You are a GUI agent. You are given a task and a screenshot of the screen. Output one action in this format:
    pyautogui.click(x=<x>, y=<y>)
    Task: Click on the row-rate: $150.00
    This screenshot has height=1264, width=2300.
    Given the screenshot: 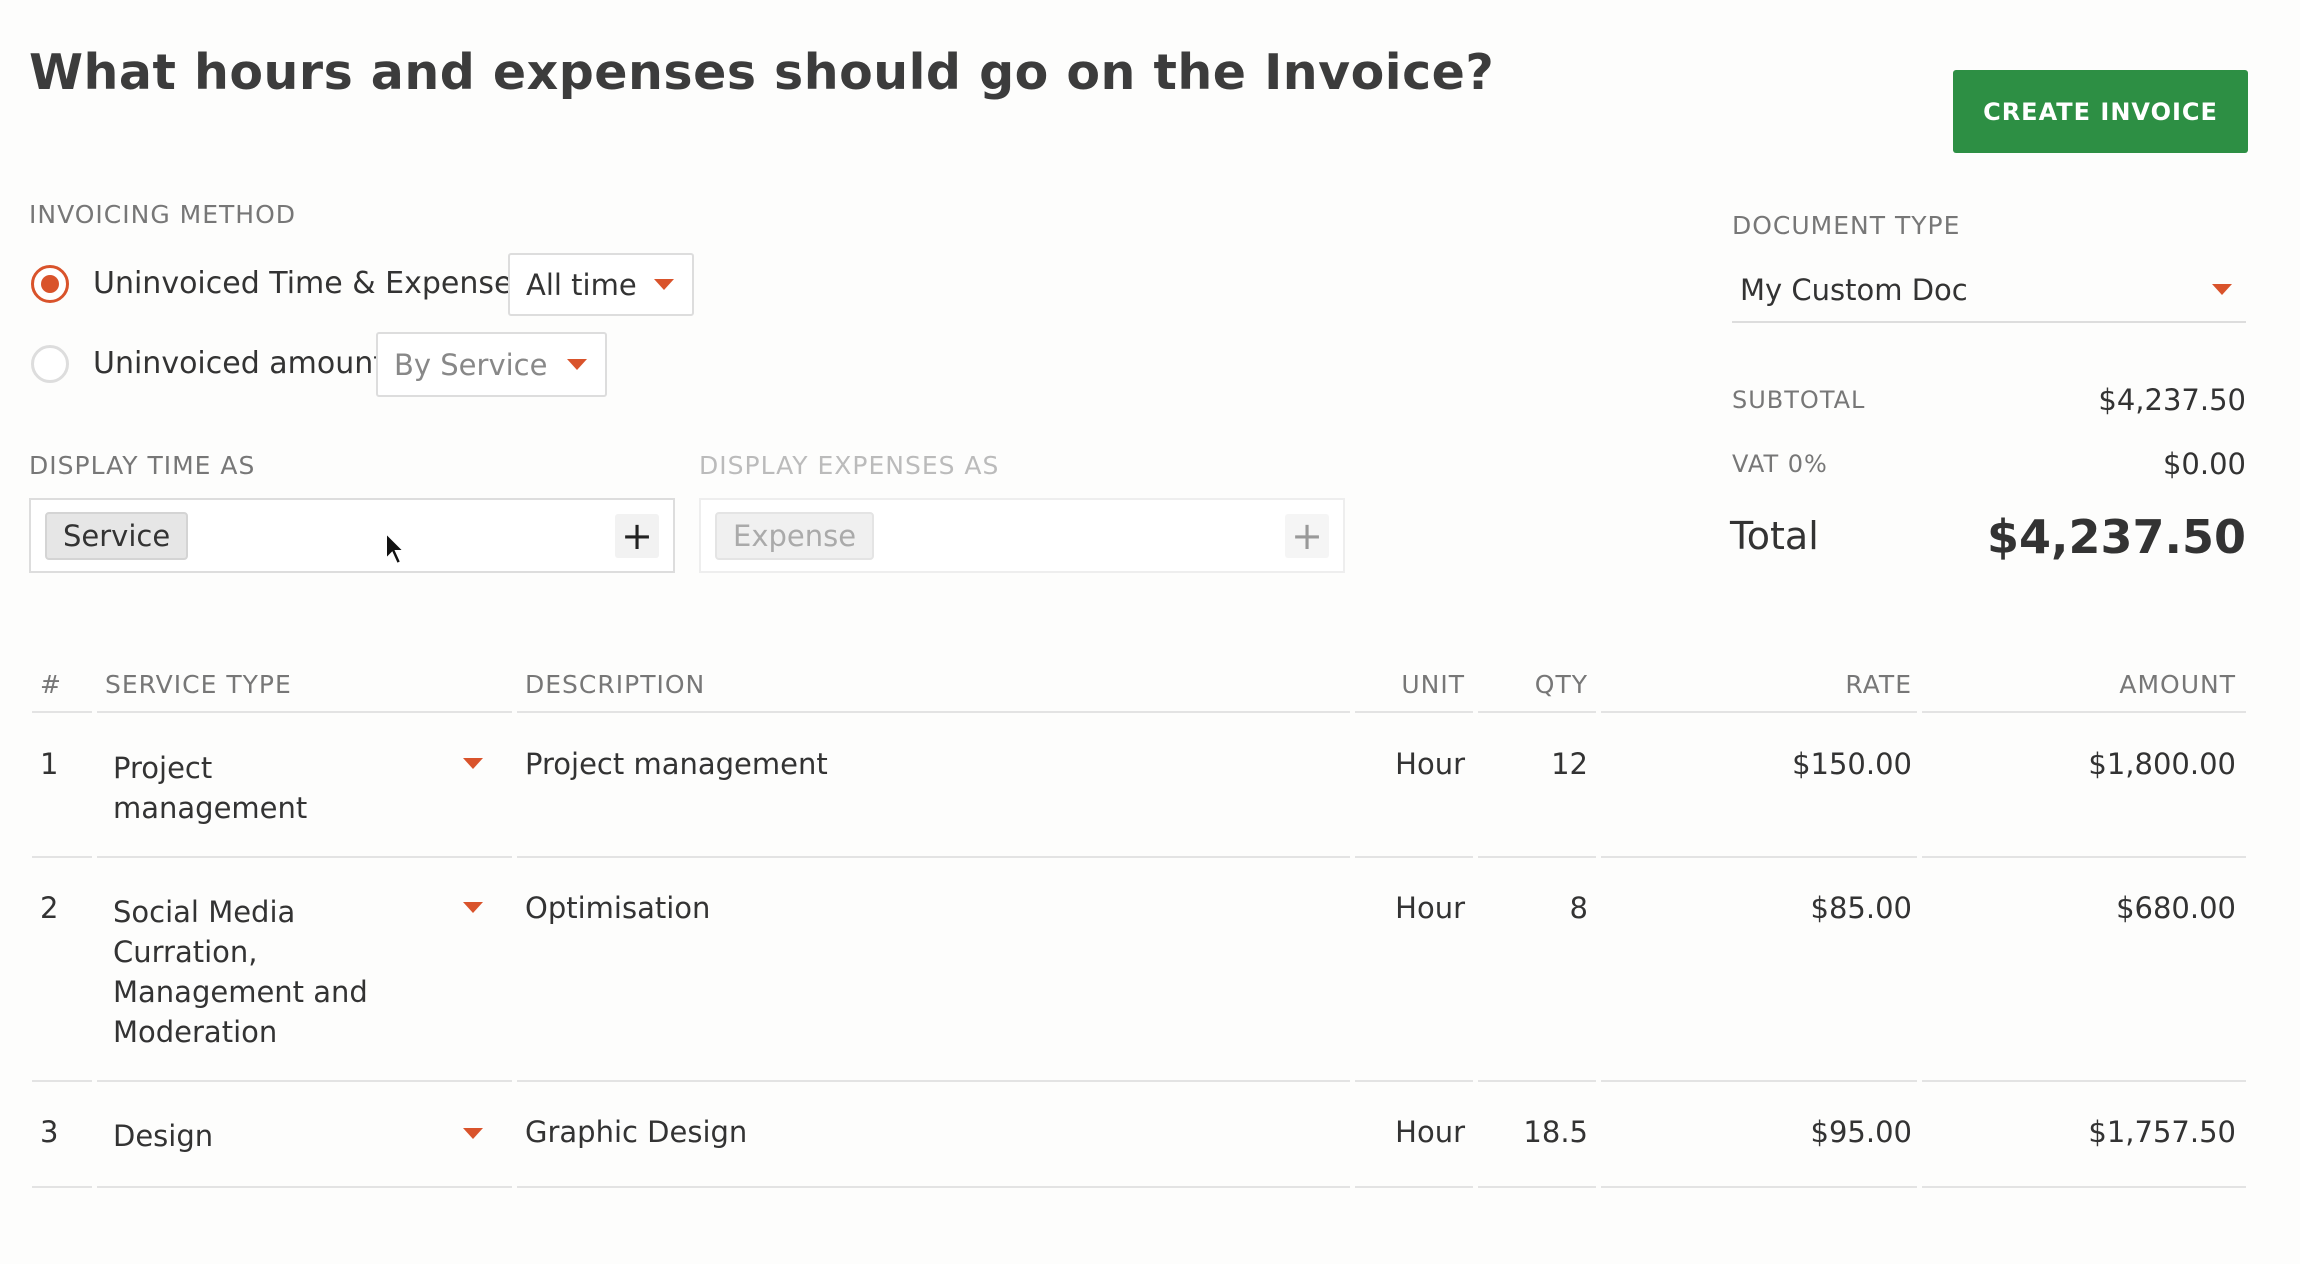 What is the action you would take?
    pyautogui.click(x=1756, y=764)
    